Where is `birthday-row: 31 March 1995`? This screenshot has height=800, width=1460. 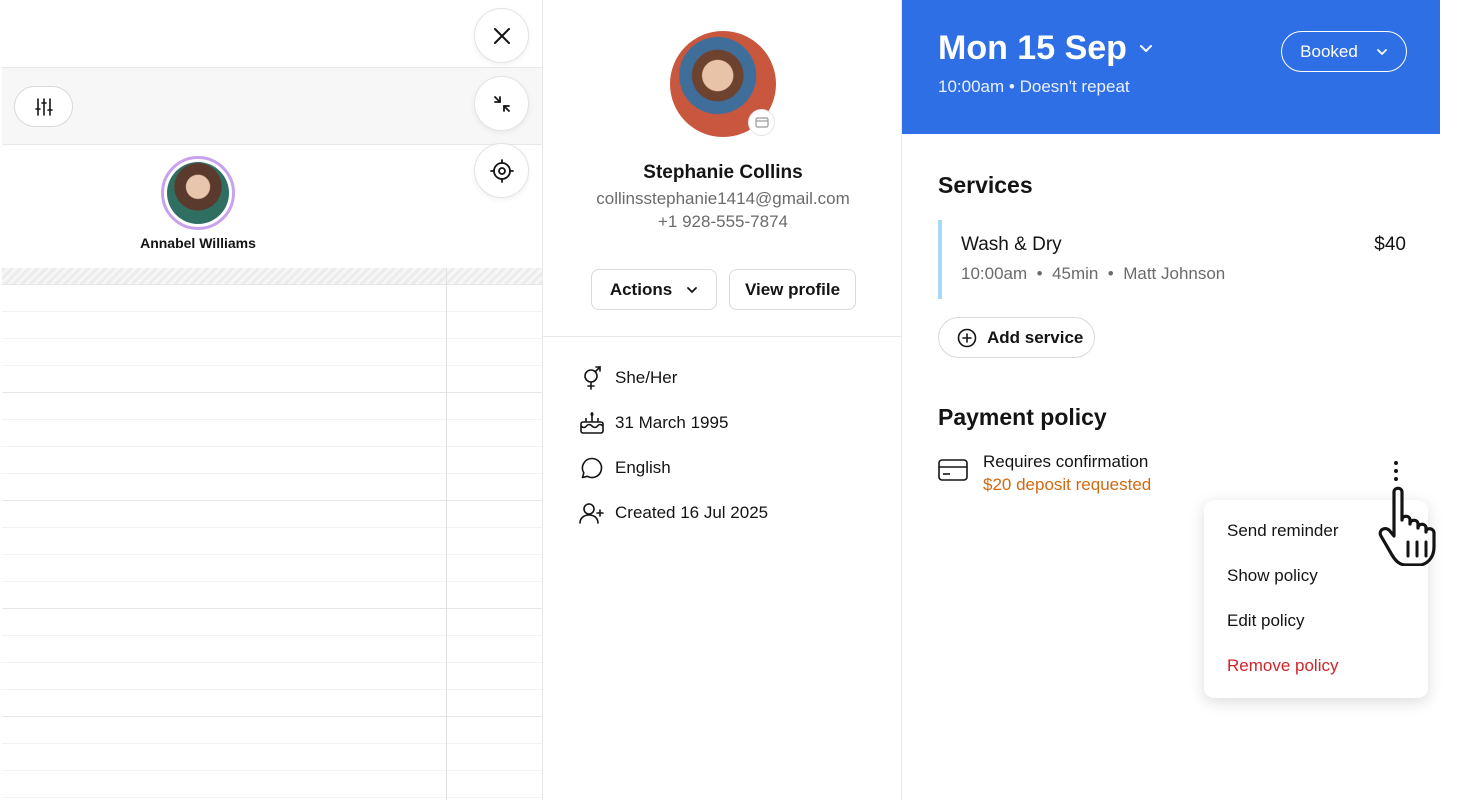 birthday-row: 31 March 1995 is located at coordinates (653, 423).